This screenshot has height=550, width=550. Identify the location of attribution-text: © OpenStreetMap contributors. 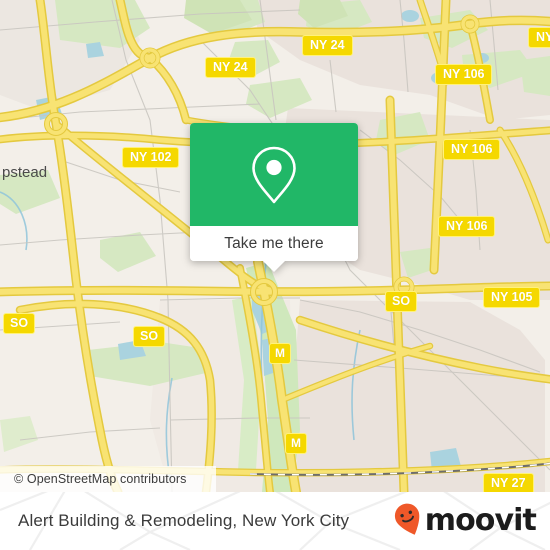
(100, 479).